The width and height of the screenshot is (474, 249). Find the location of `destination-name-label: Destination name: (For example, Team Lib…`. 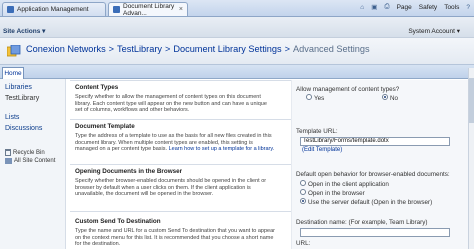

destination-name-label: Destination name: (For example, Team Lib… is located at coordinates (362, 222).